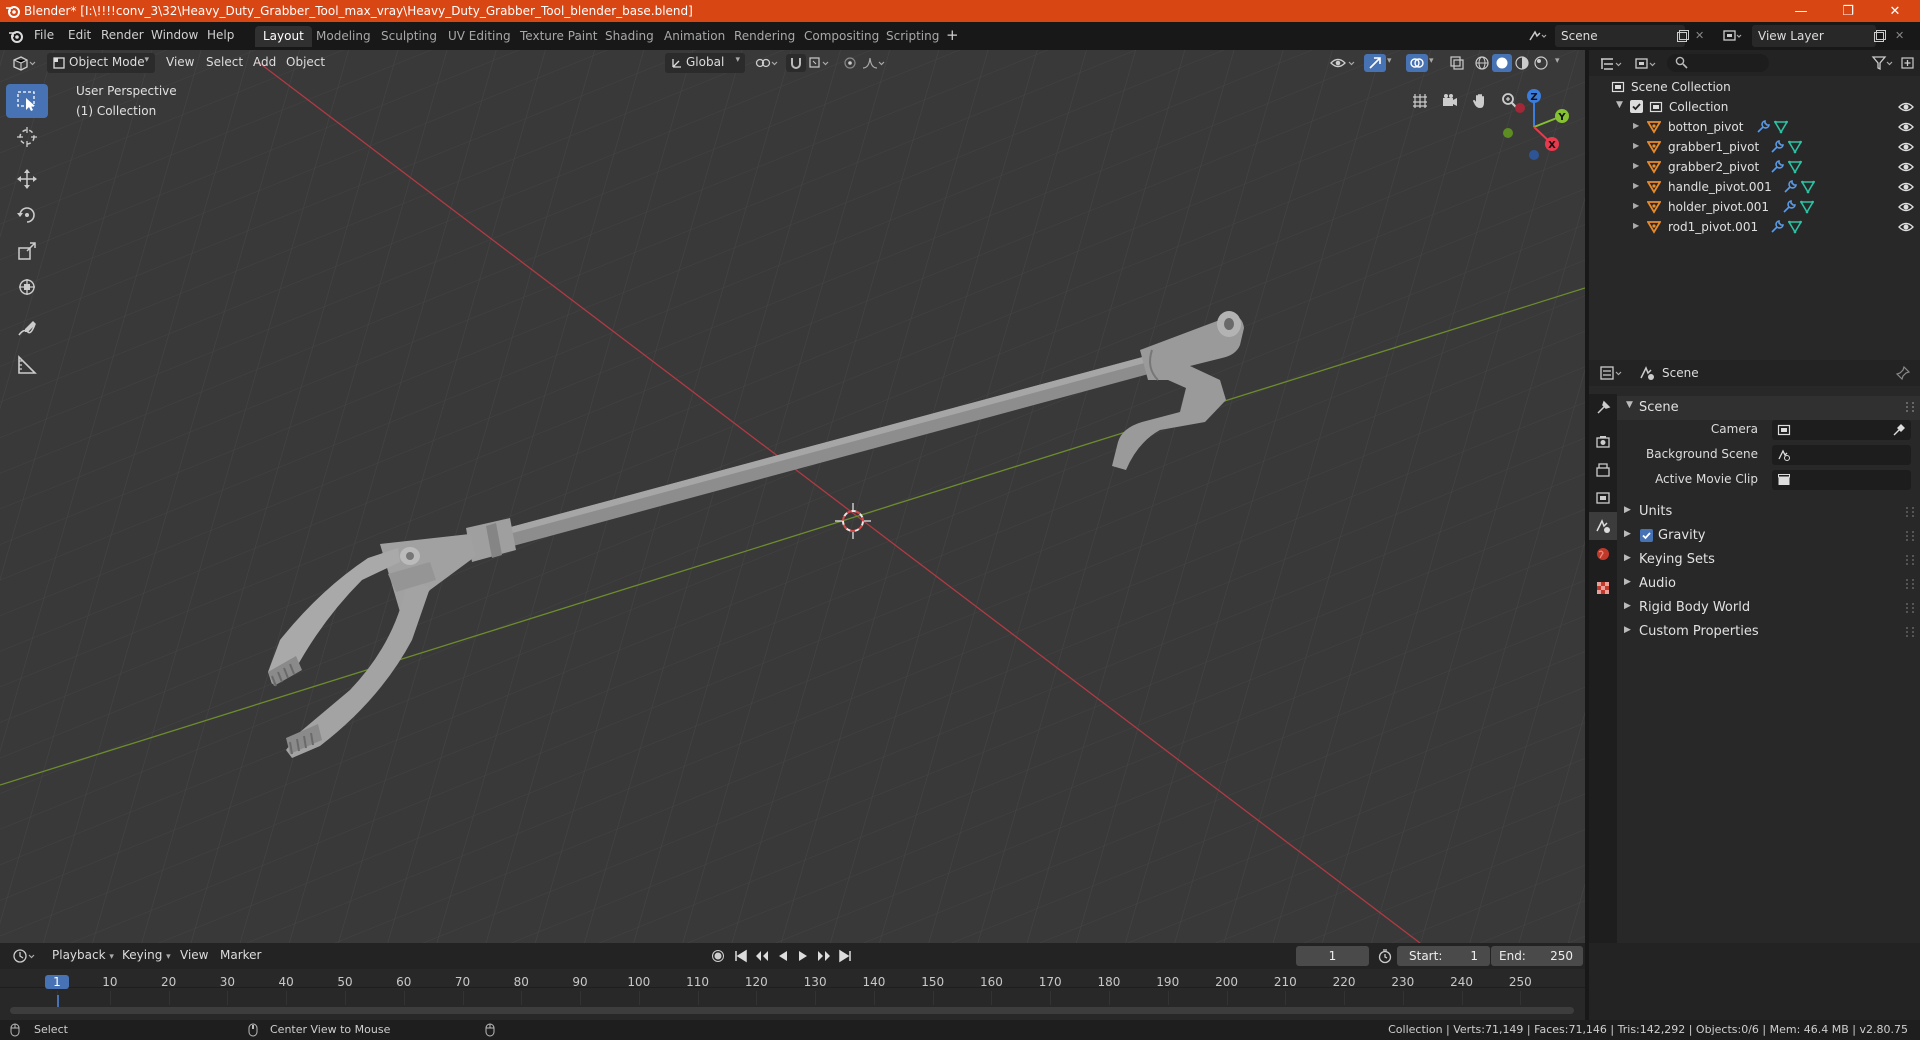 This screenshot has width=1920, height=1040. Describe the element at coordinates (1841, 480) in the screenshot. I see `active-movie-clip-field` at that location.